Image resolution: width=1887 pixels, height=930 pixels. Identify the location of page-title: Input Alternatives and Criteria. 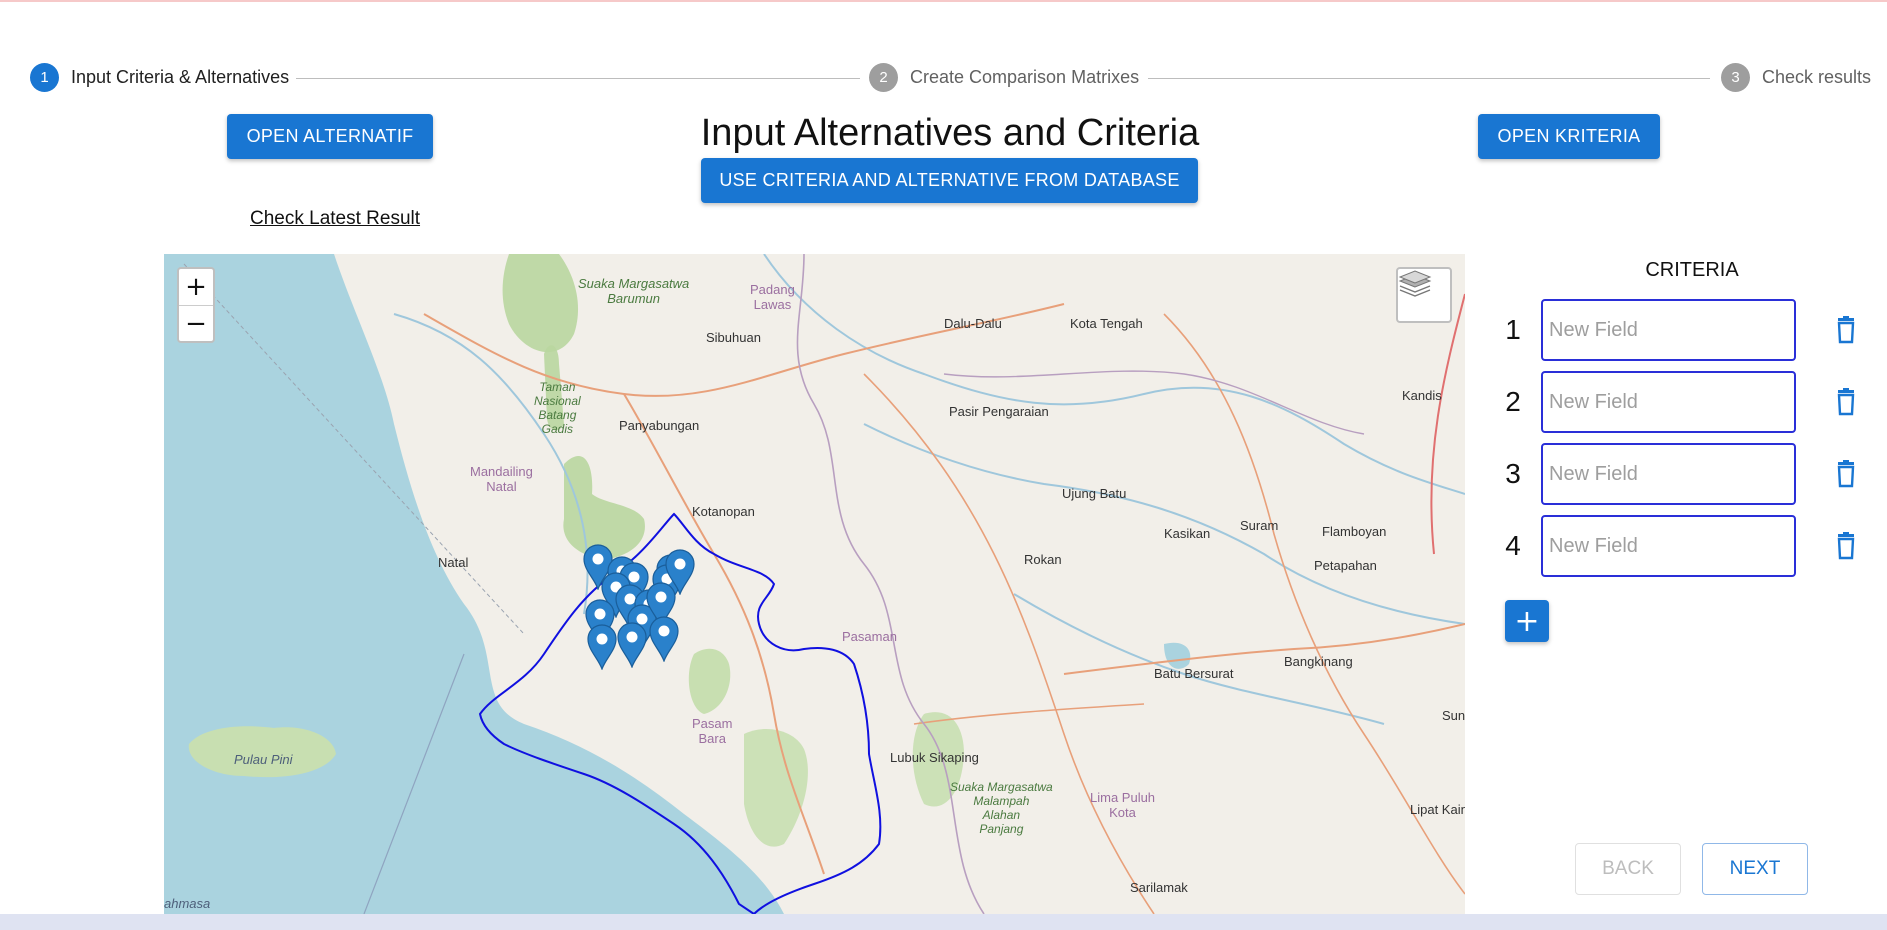
(950, 133).